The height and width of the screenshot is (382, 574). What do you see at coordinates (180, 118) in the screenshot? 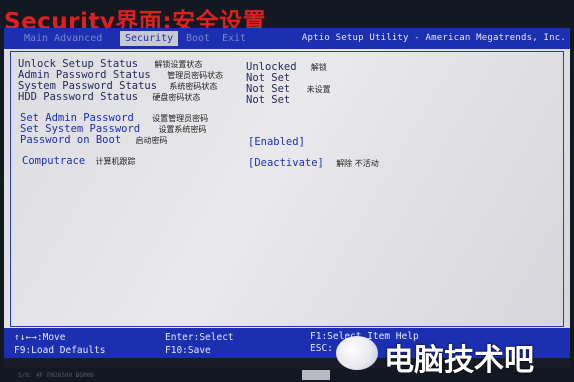
I see `menu-item-note: 设置管理员密码` at bounding box center [180, 118].